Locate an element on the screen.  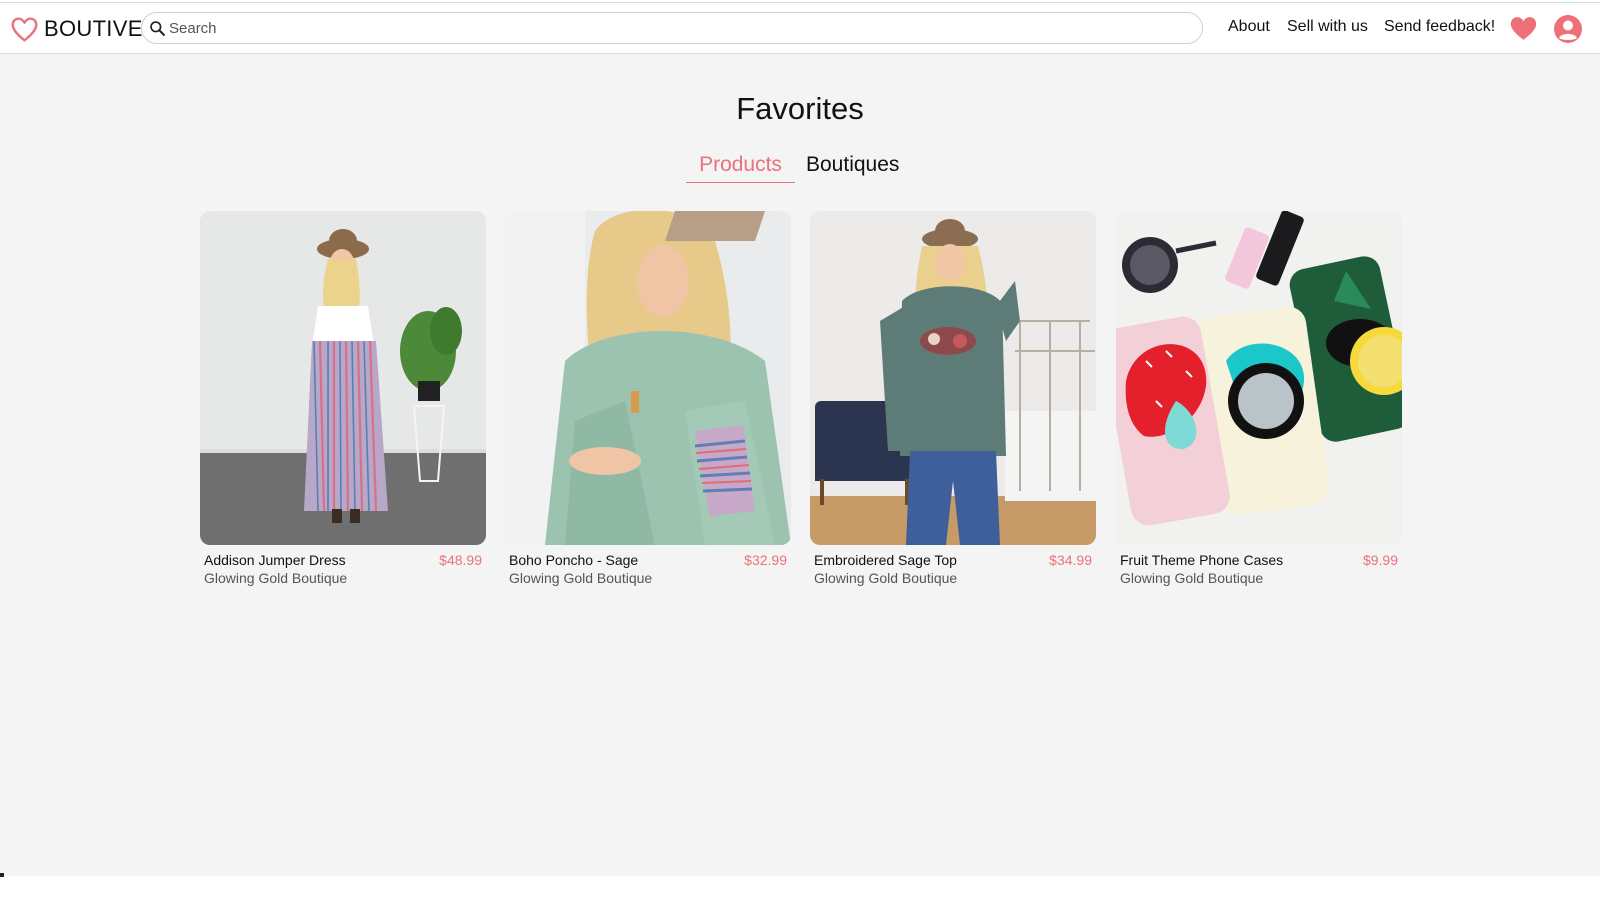
search-input is located at coordinates (659, 28).